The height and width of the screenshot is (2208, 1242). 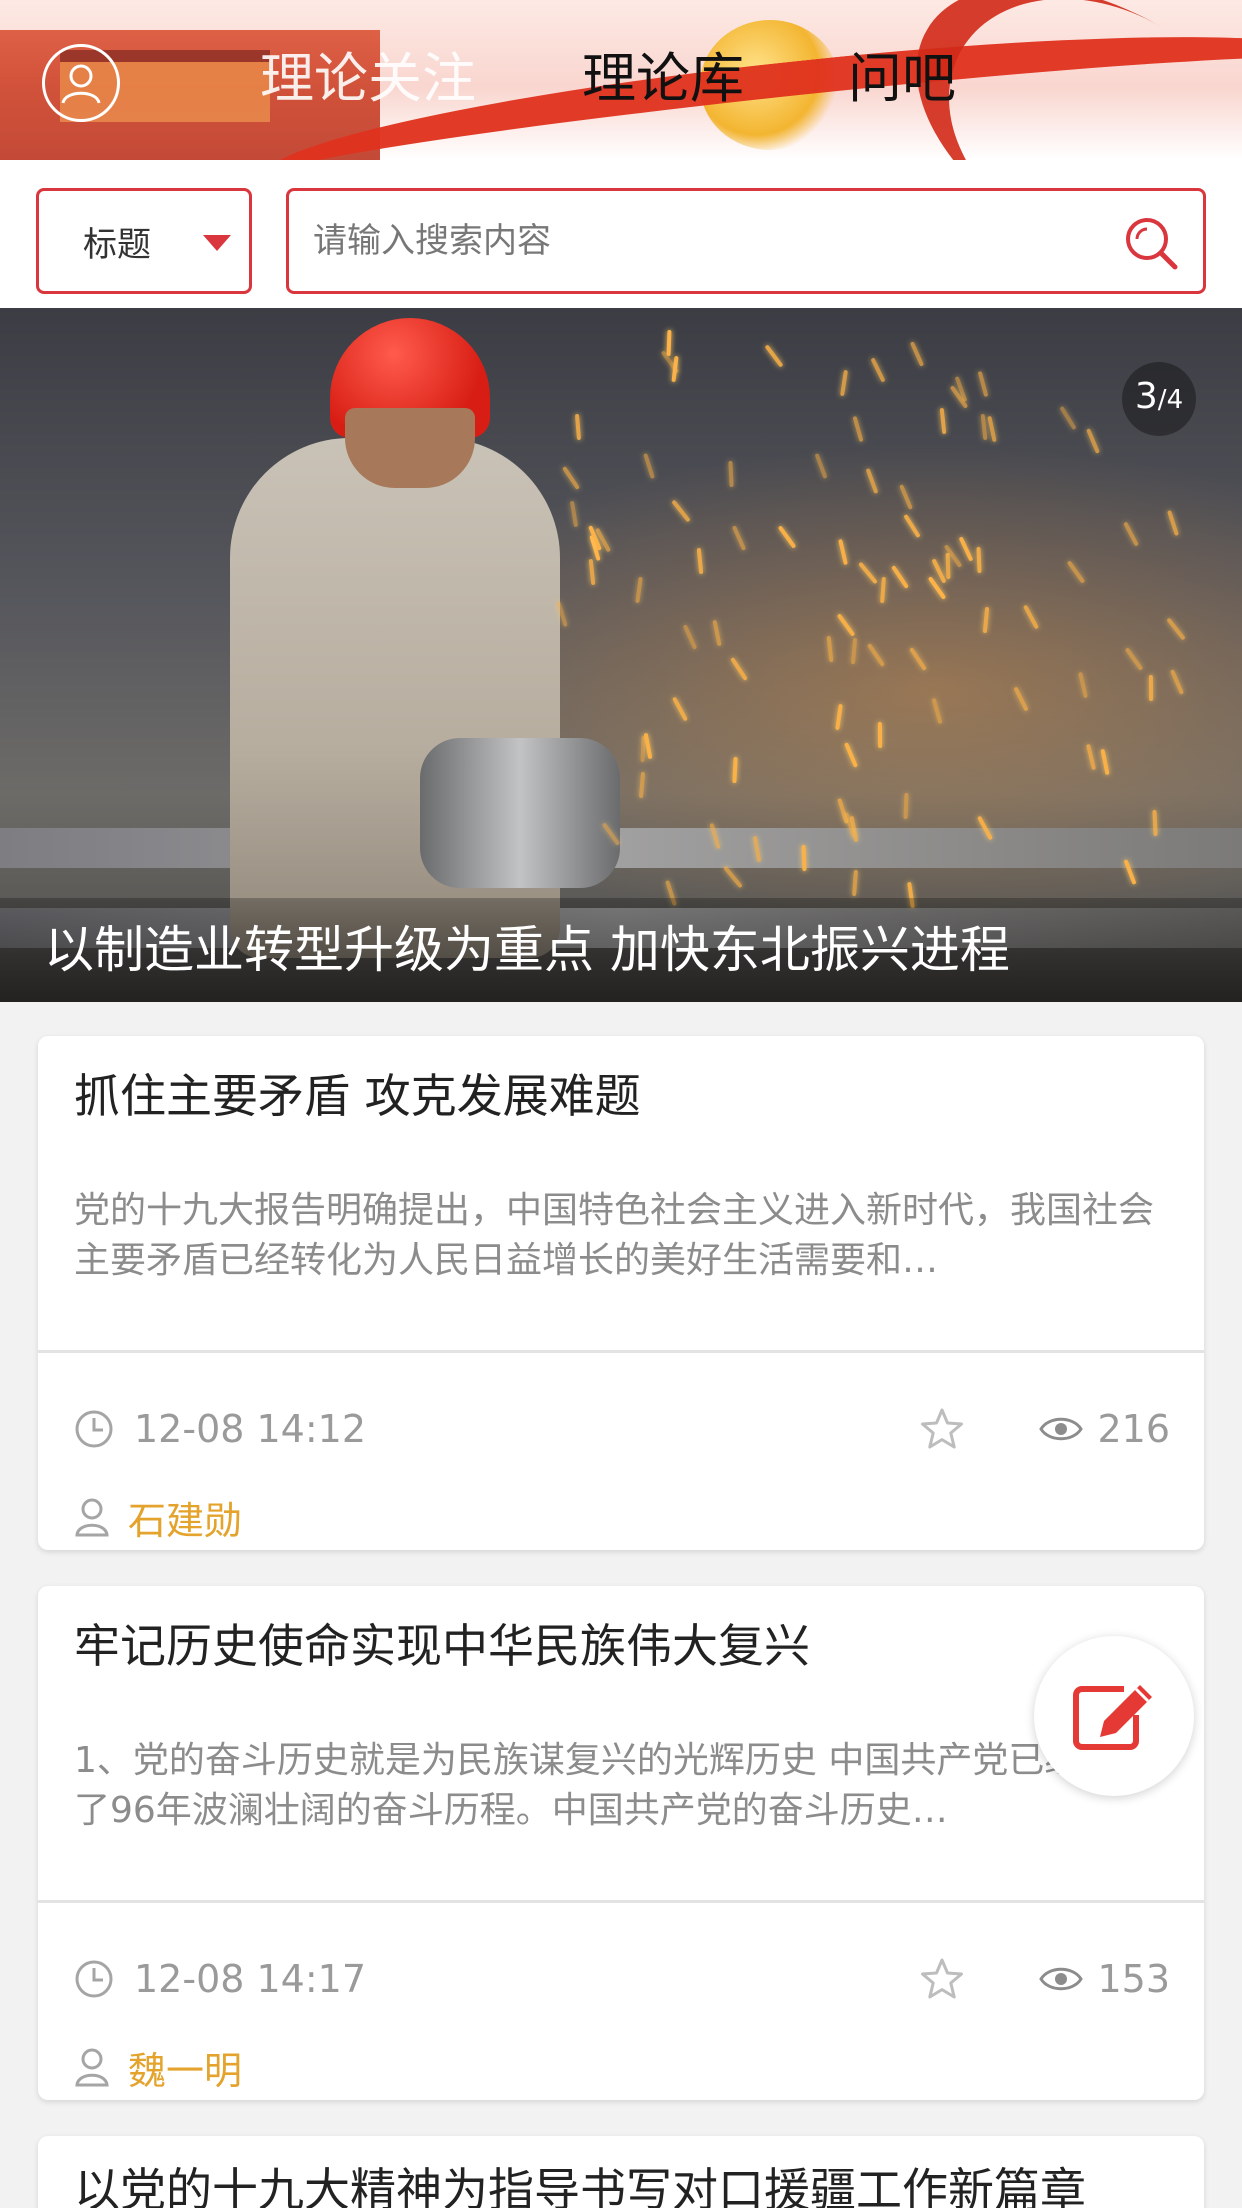 What do you see at coordinates (410, 448) in the screenshot?
I see `banner-worker-face` at bounding box center [410, 448].